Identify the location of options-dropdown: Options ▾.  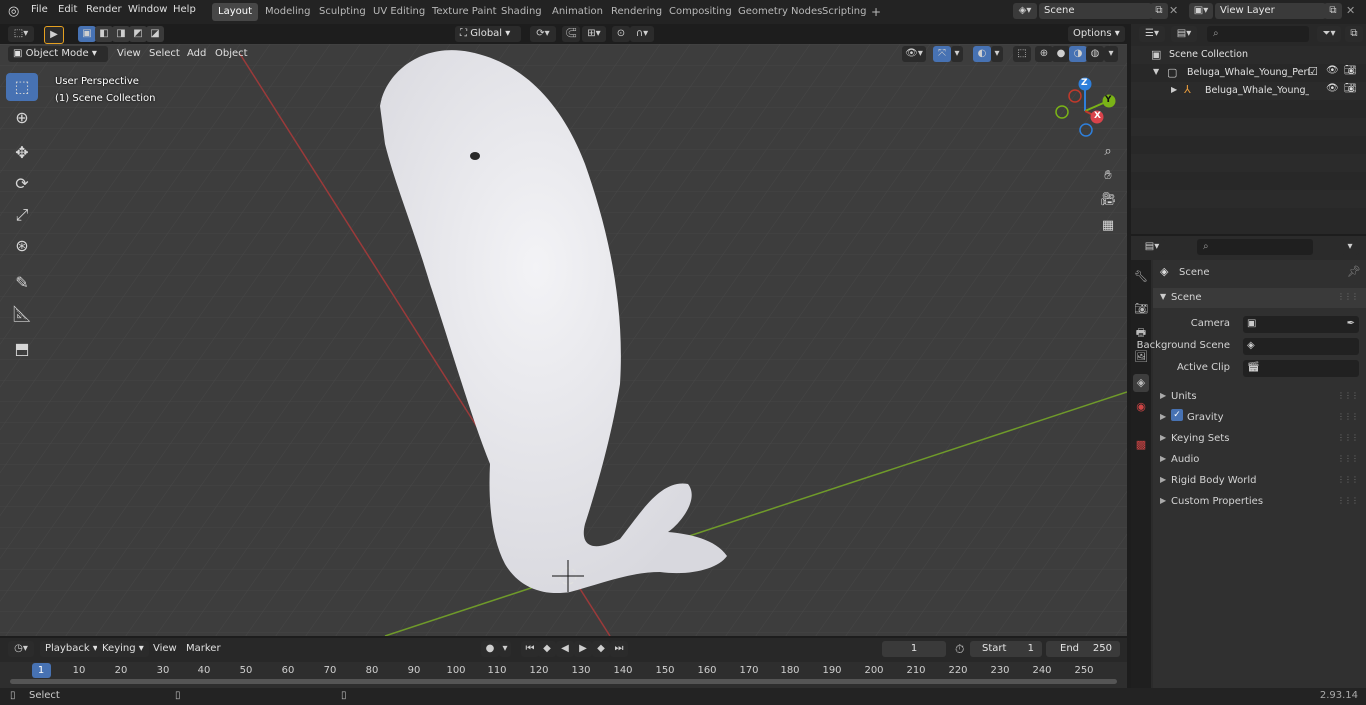
(1096, 34).